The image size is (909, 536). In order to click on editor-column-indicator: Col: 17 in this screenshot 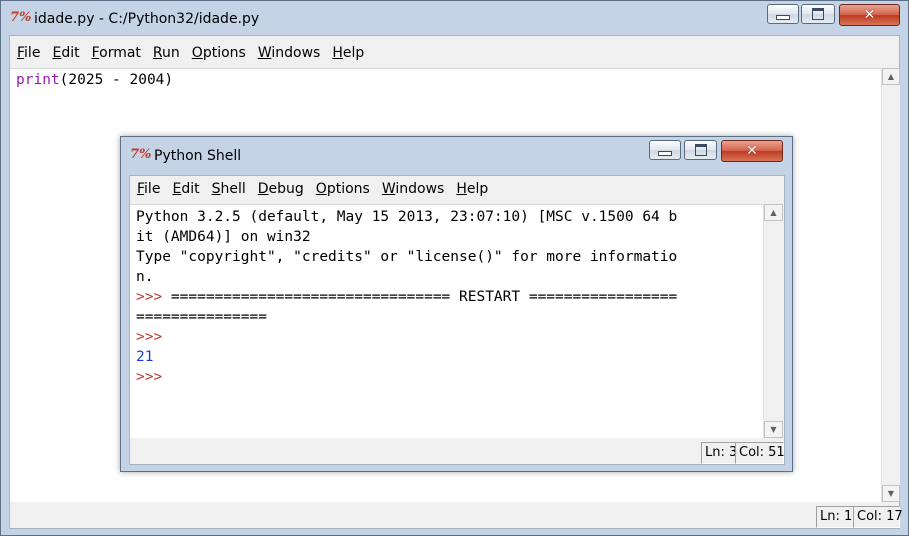, I will do `click(878, 517)`.